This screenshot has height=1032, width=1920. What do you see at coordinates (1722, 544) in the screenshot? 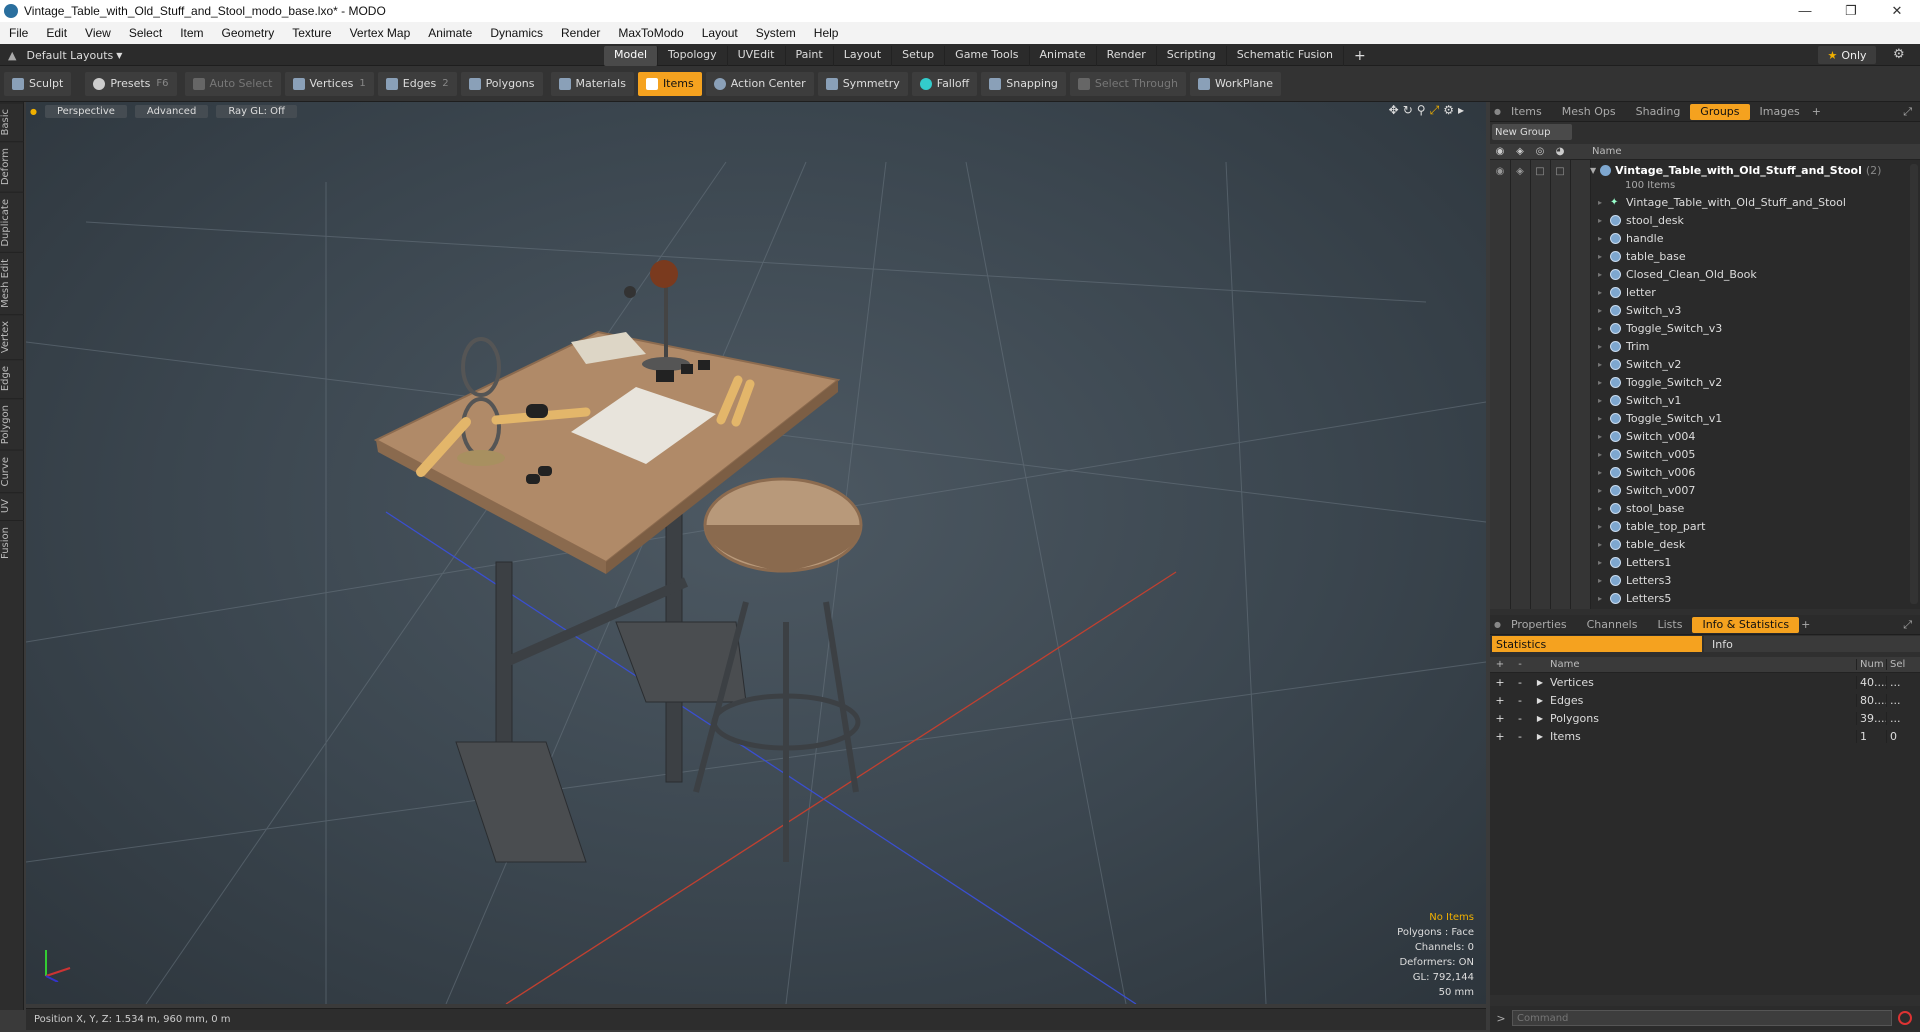
I see `list-item: ▸ table_desk` at bounding box center [1722, 544].